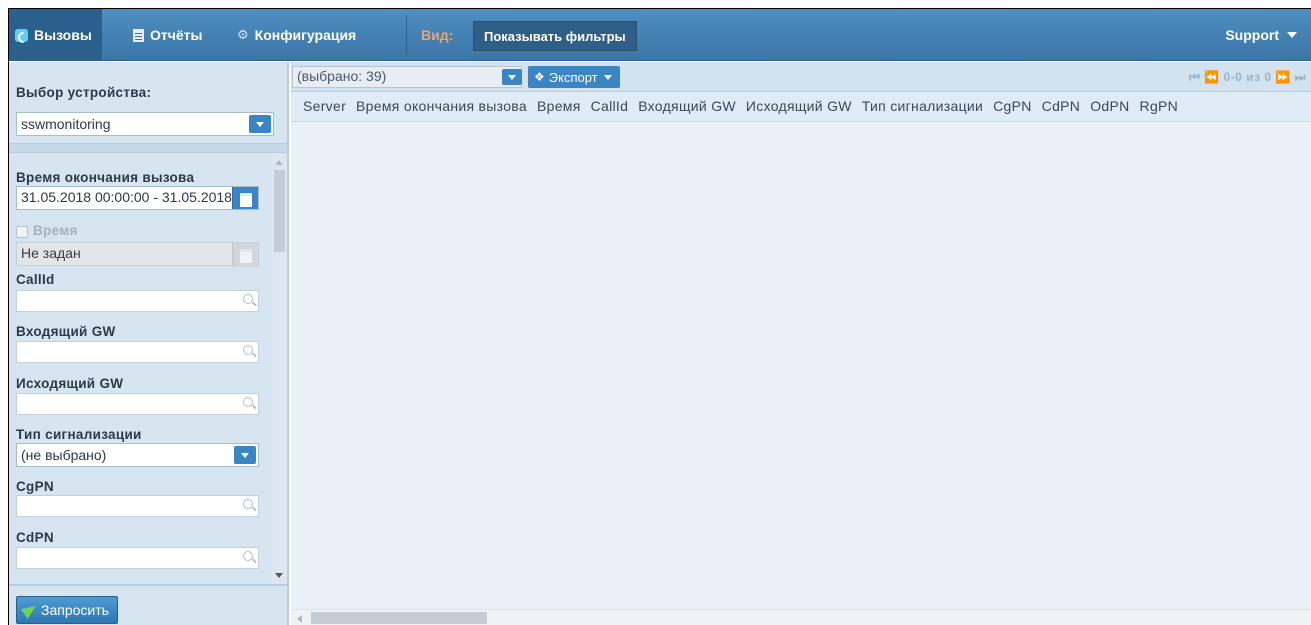  I want to click on first-page-icon: ⏮, so click(1194, 77).